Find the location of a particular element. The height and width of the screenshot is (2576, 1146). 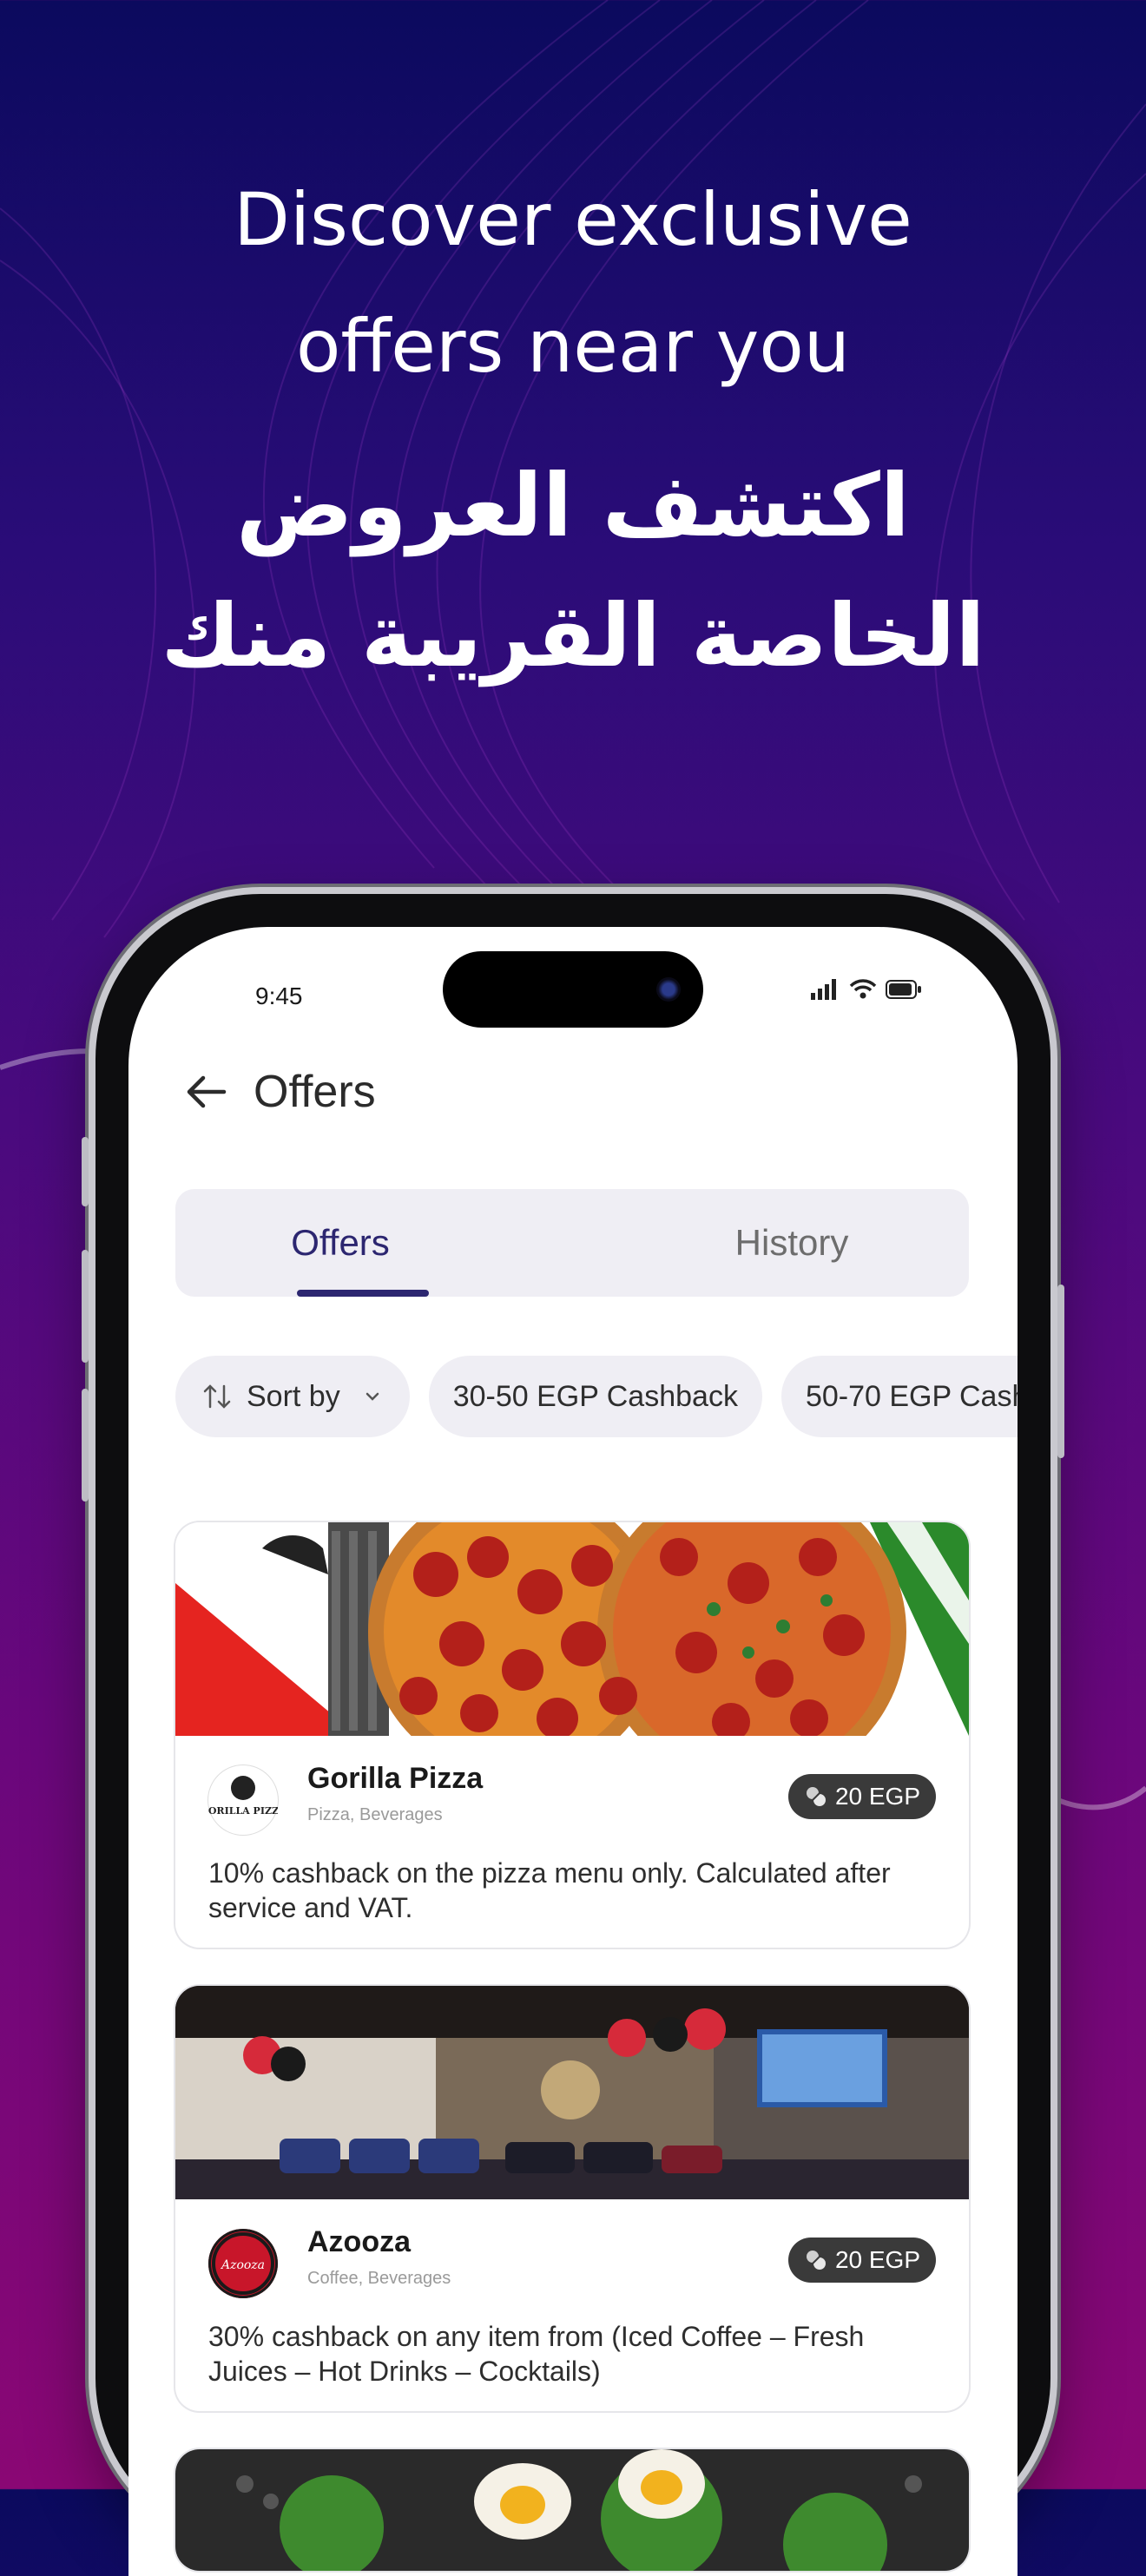

tab-indicator is located at coordinates (363, 1294).